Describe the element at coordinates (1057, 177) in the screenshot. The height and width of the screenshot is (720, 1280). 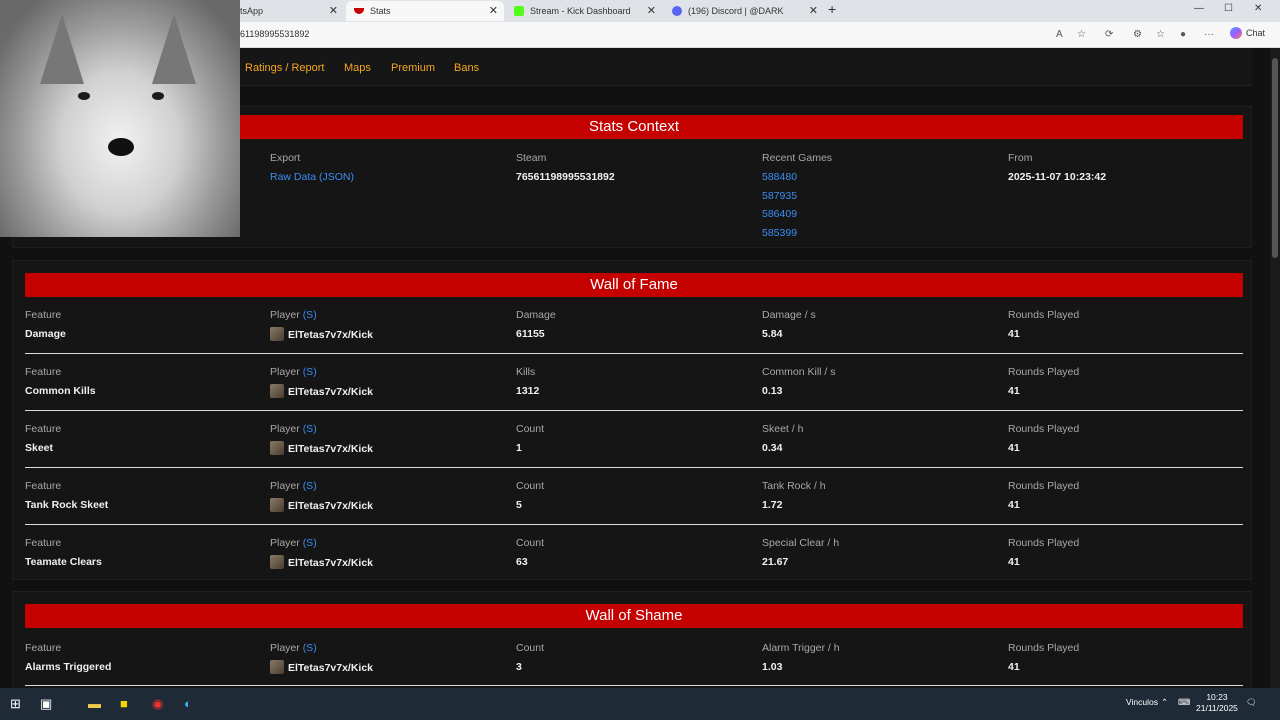
I see `from-value: 2025-11-07 10:23:42` at that location.